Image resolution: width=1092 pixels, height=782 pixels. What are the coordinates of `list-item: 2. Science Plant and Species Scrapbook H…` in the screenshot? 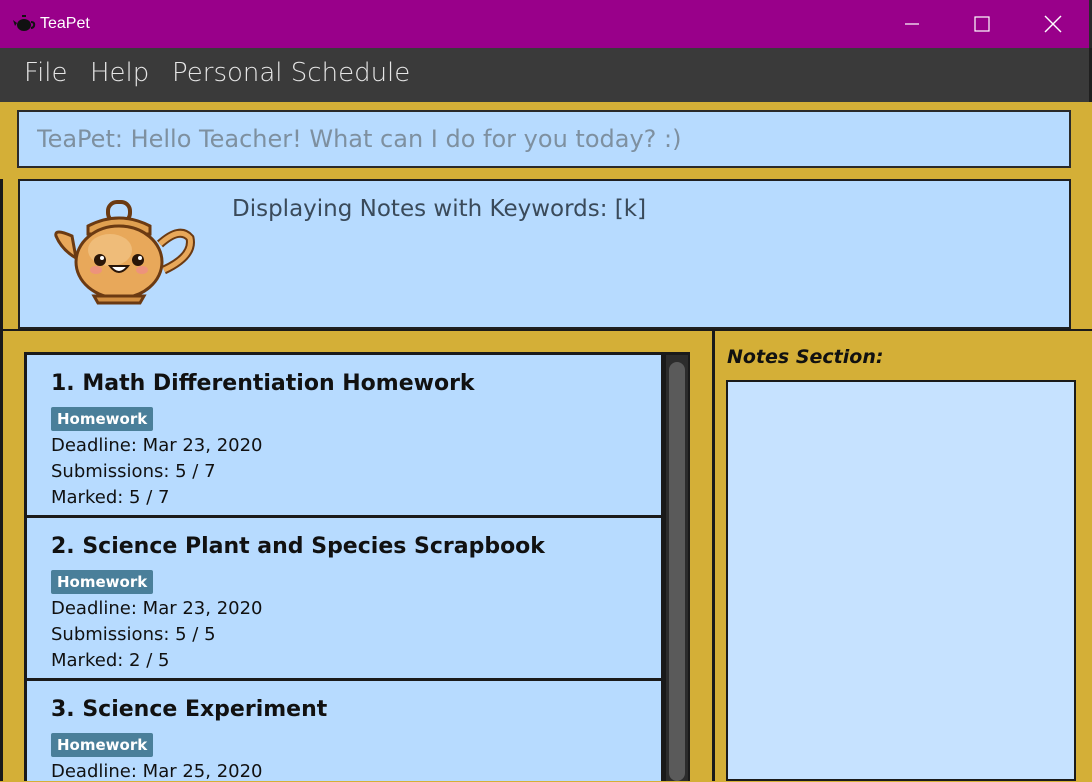 It's located at (344, 598).